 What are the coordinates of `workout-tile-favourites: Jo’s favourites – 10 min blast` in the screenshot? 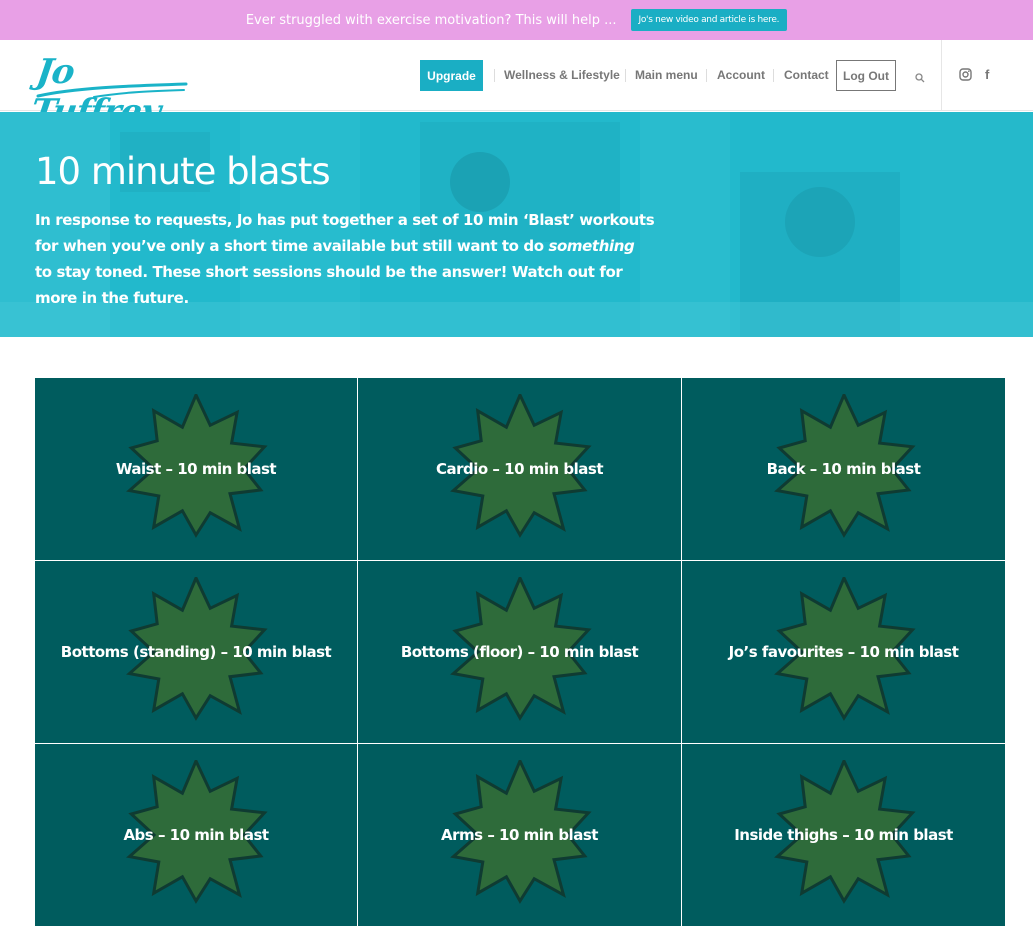 It's located at (843, 652).